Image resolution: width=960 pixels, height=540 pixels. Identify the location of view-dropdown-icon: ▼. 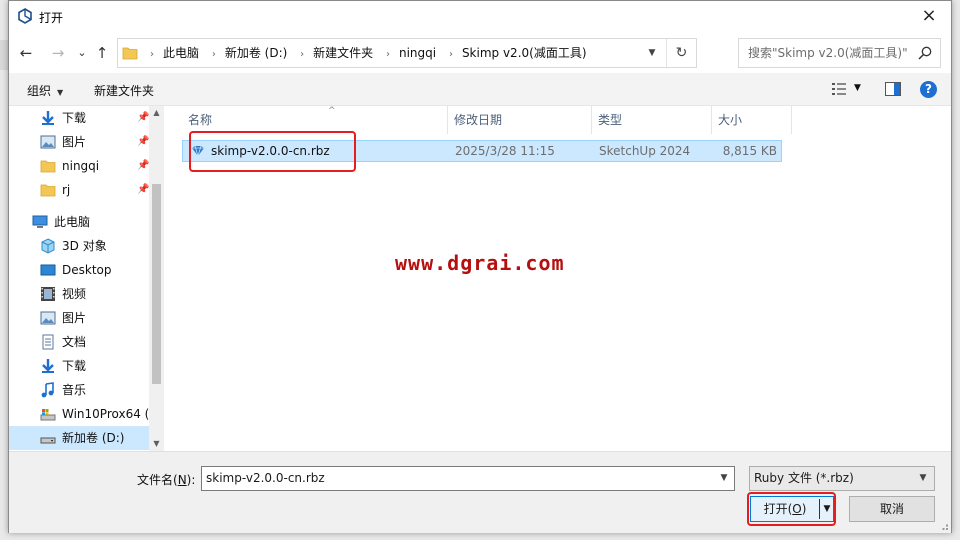
(857, 88).